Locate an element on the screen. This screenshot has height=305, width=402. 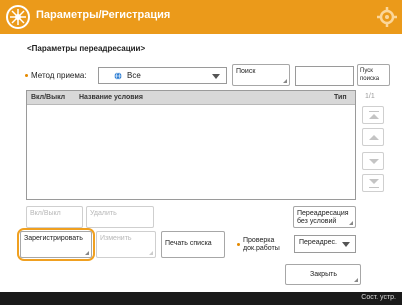
search-button: Поиск is located at coordinates (261, 75).